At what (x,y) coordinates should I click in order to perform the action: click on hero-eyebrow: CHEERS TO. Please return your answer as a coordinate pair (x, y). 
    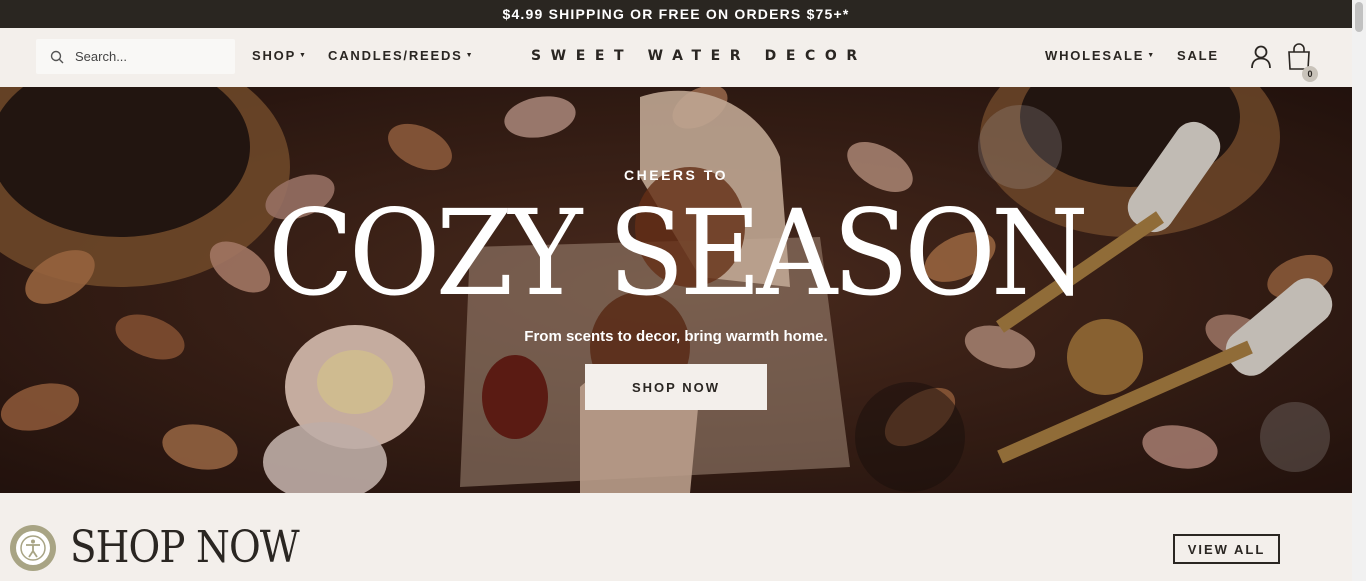
    Looking at the image, I should click on (676, 175).